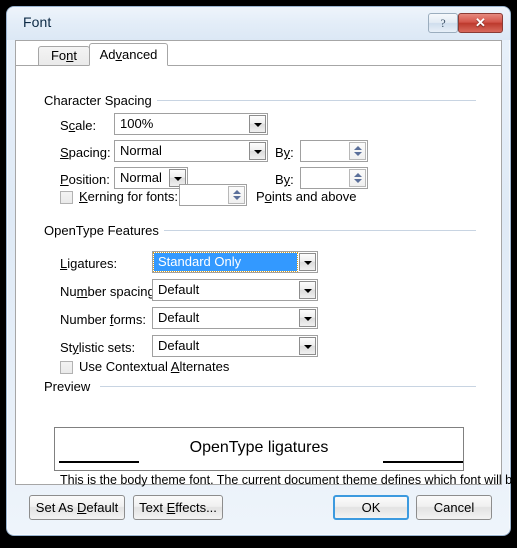 This screenshot has width=517, height=548. What do you see at coordinates (307, 346) in the screenshot?
I see `stylistic-sets-dropdown-arrow-icon` at bounding box center [307, 346].